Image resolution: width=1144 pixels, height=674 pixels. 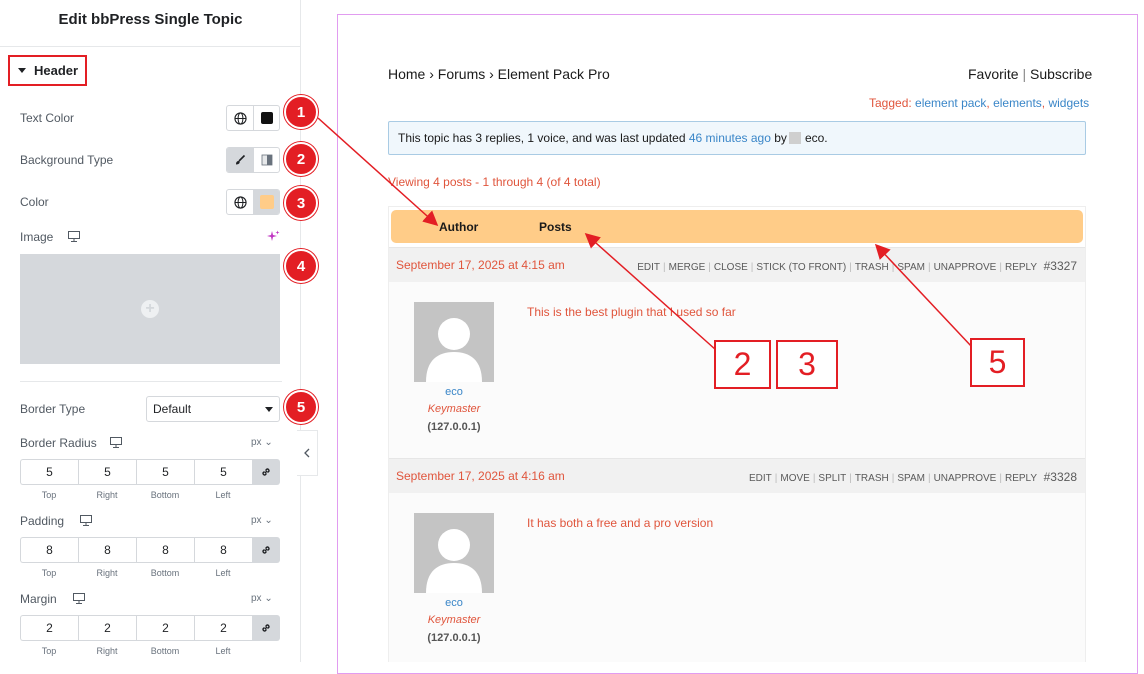 I want to click on annotation-badge: 5, so click(x=301, y=407).